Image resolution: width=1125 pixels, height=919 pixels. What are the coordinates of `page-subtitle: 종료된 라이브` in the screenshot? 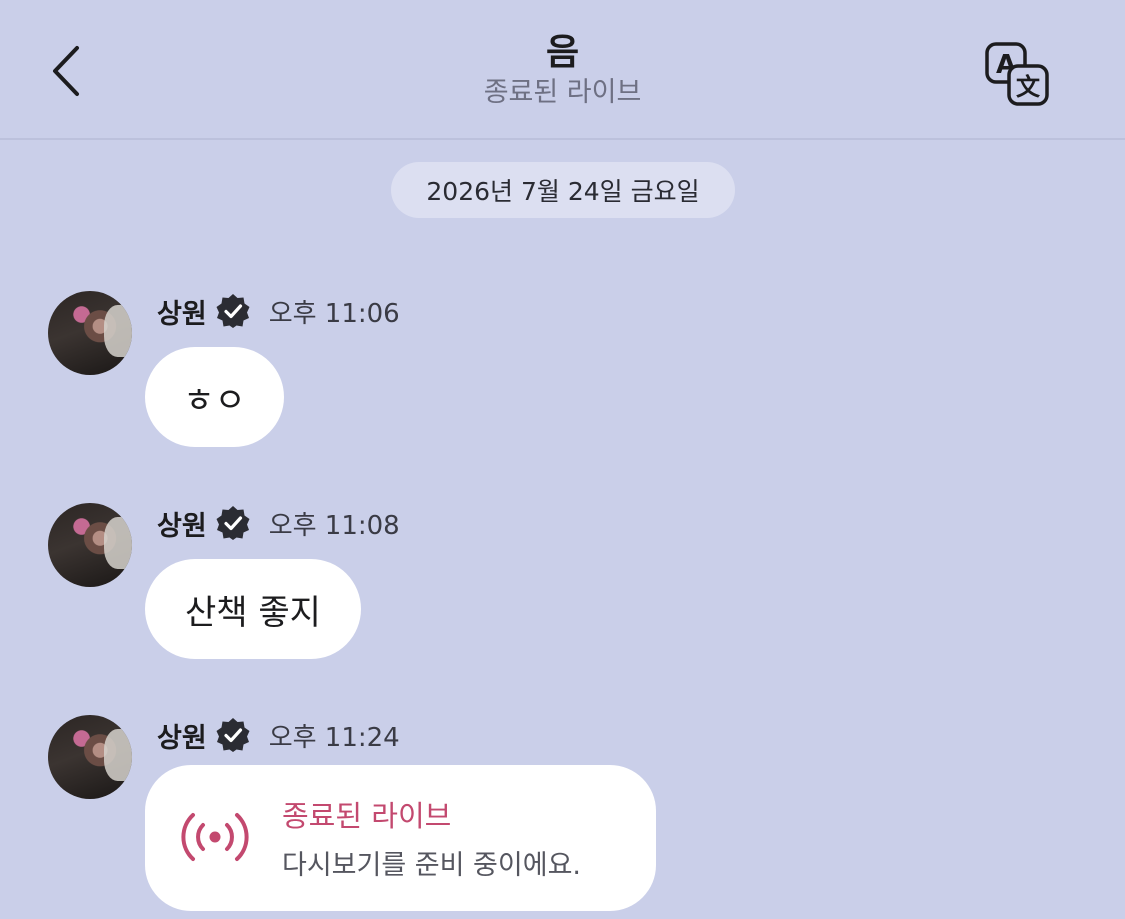 It's located at (562, 92).